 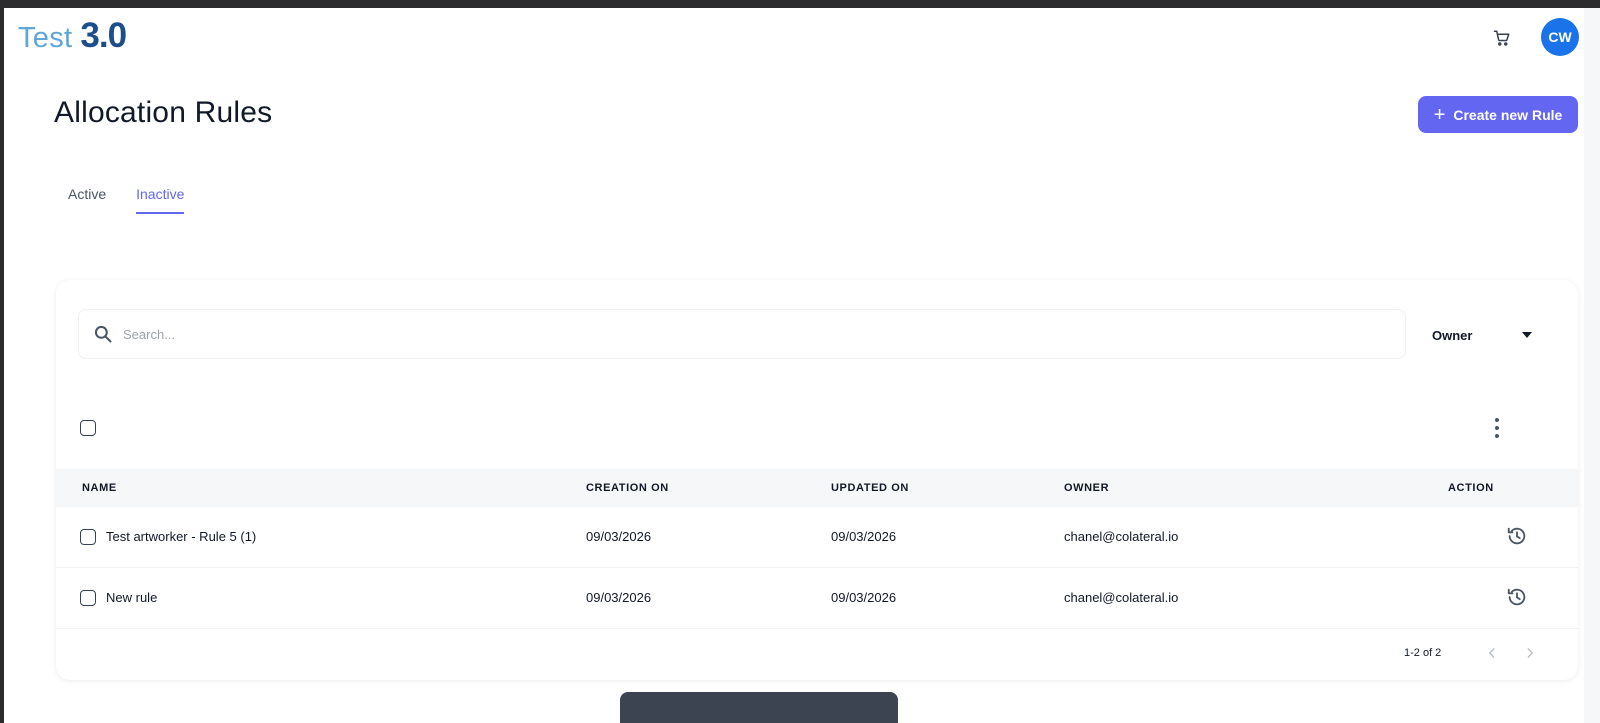 I want to click on tab-inactive: Inactive, so click(x=160, y=200).